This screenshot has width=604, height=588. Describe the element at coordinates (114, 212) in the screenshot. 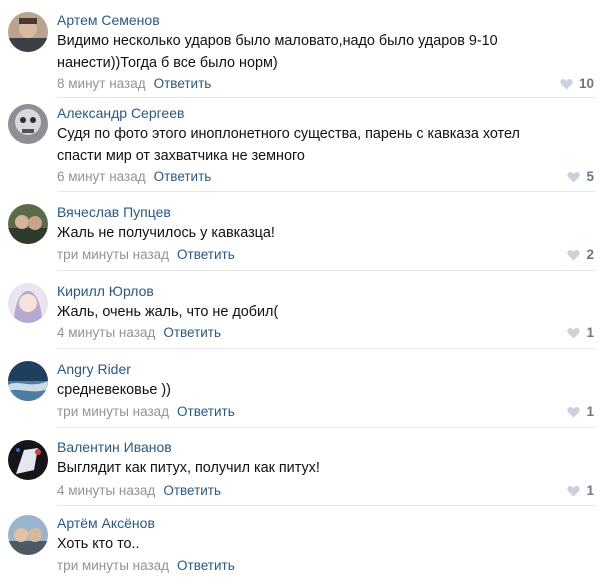

I see `comment-author: Вячеслав Пупцев` at that location.